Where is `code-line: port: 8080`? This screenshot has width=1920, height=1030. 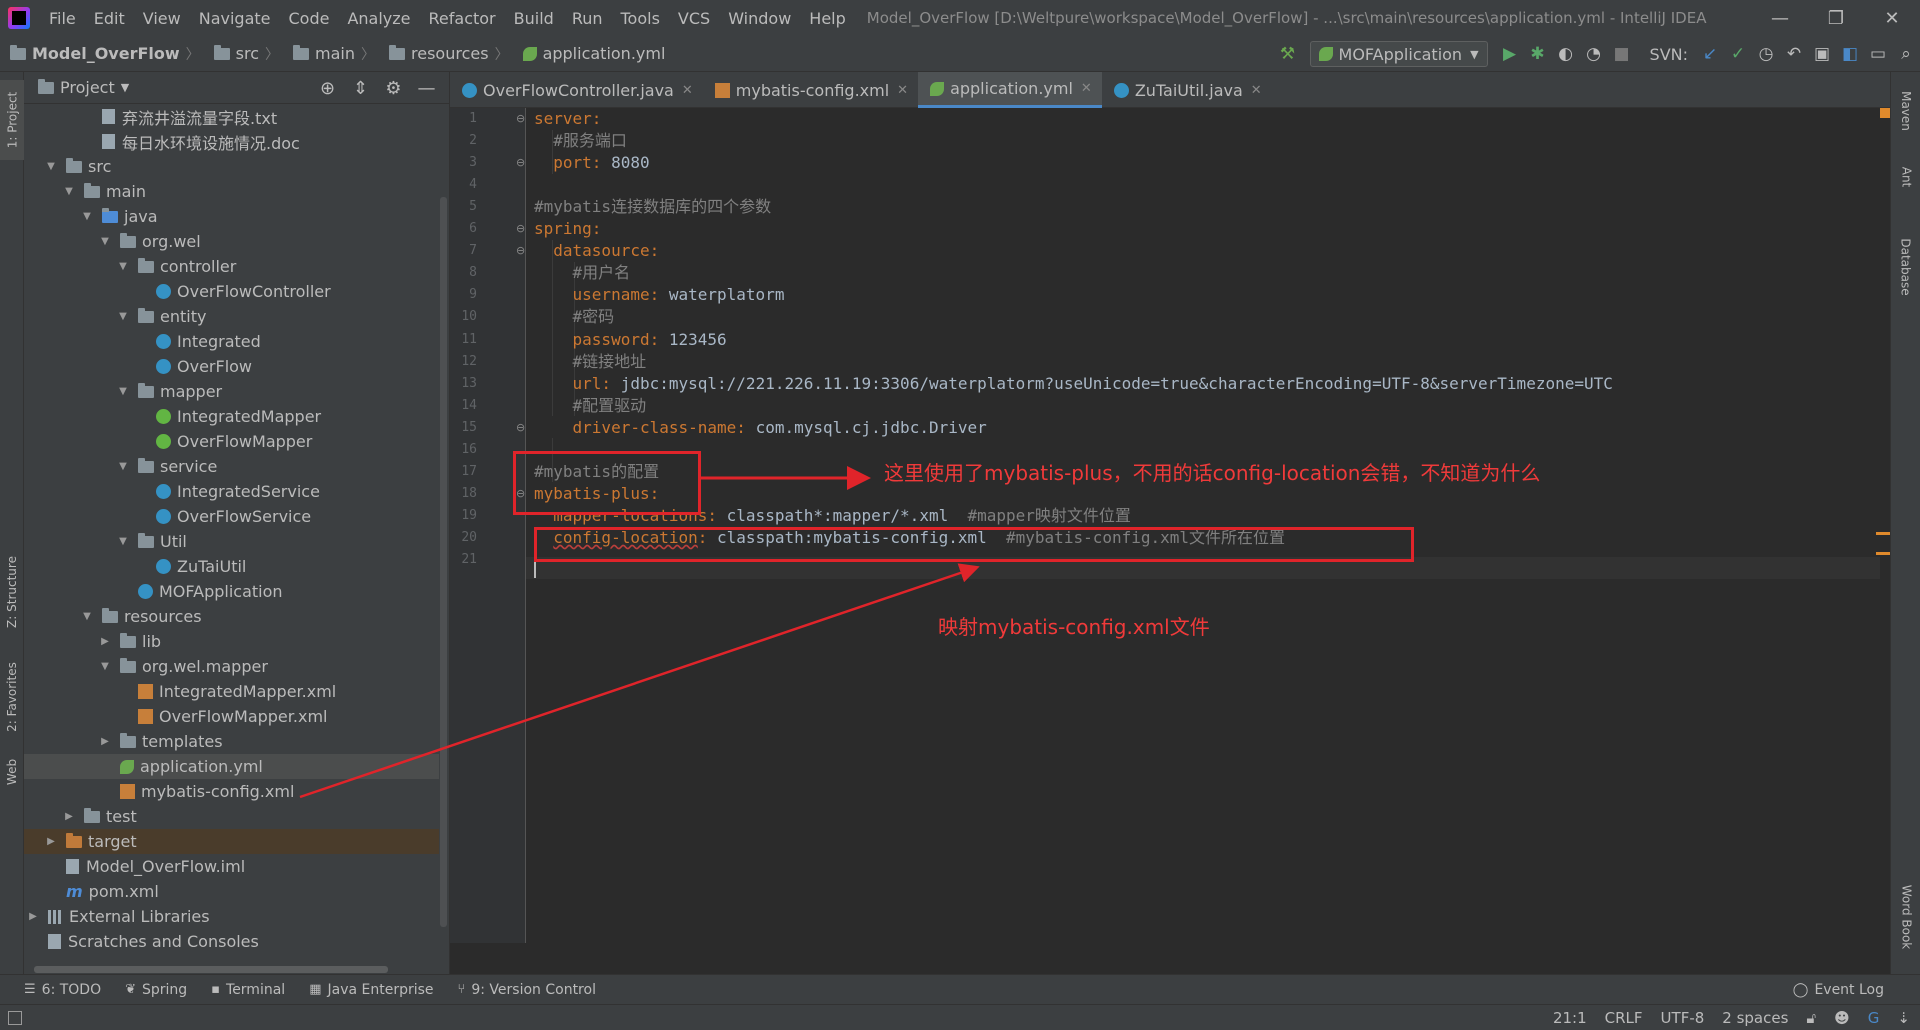
code-line: port: 8080 is located at coordinates (591, 163).